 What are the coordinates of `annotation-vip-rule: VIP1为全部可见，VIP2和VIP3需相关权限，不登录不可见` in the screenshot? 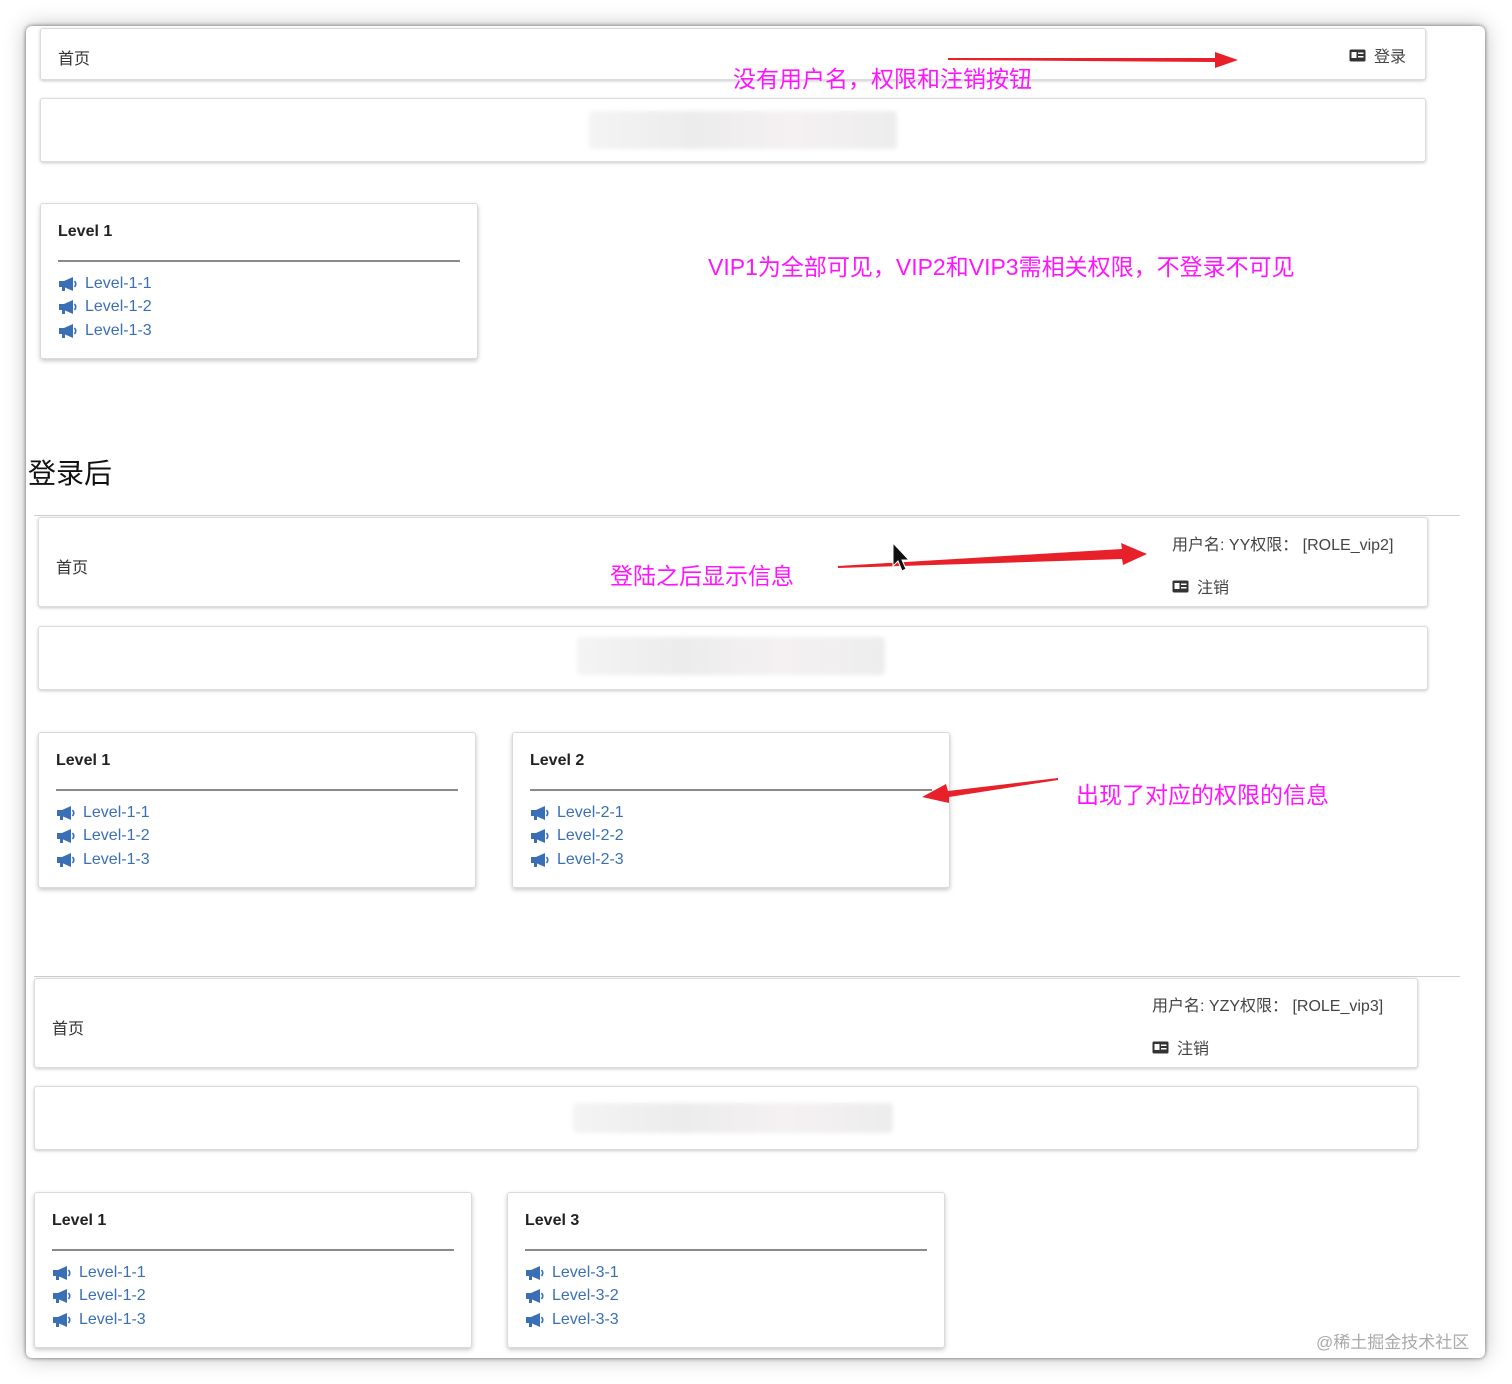 It's located at (1001, 267).